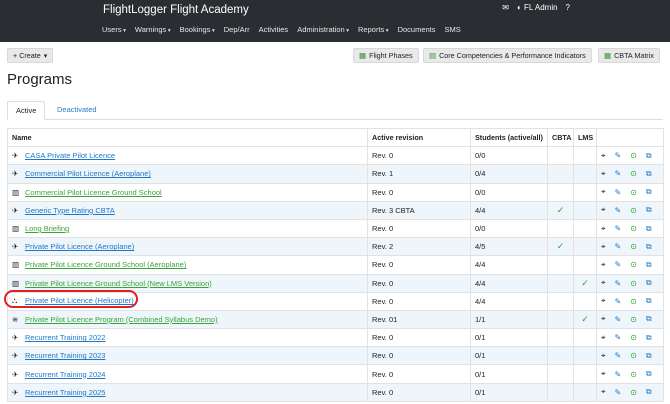  What do you see at coordinates (505, 7) in the screenshot?
I see `mail-icon: ✉` at bounding box center [505, 7].